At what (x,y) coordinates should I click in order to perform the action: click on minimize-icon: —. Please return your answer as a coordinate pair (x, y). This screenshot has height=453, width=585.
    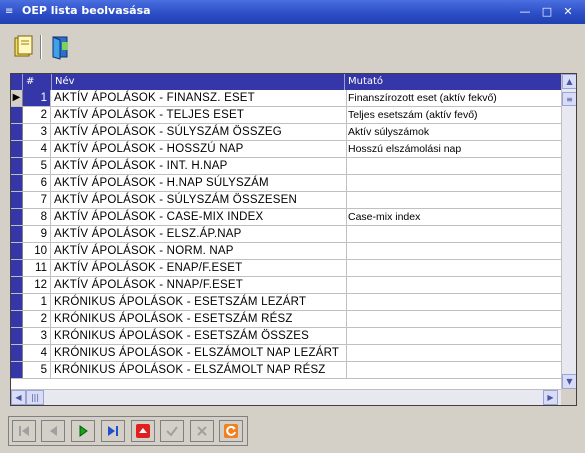
    Looking at the image, I should click on (525, 12).